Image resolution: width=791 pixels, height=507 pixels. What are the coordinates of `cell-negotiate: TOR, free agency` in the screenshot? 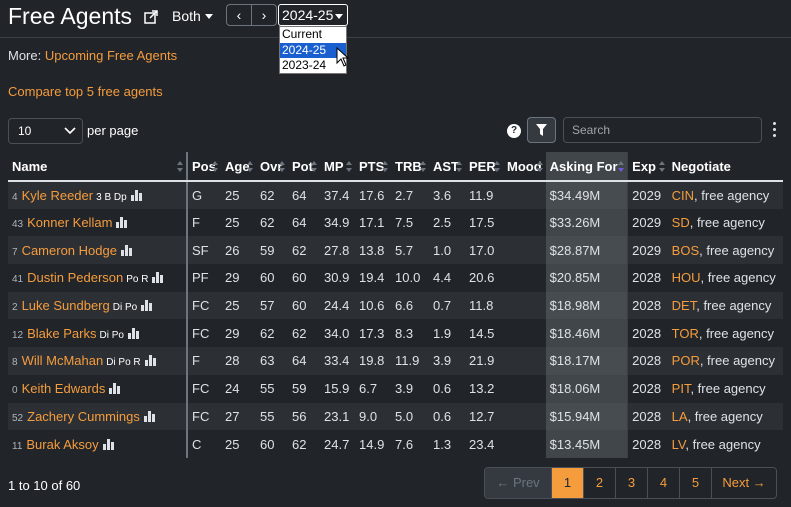 It's located at (725, 333).